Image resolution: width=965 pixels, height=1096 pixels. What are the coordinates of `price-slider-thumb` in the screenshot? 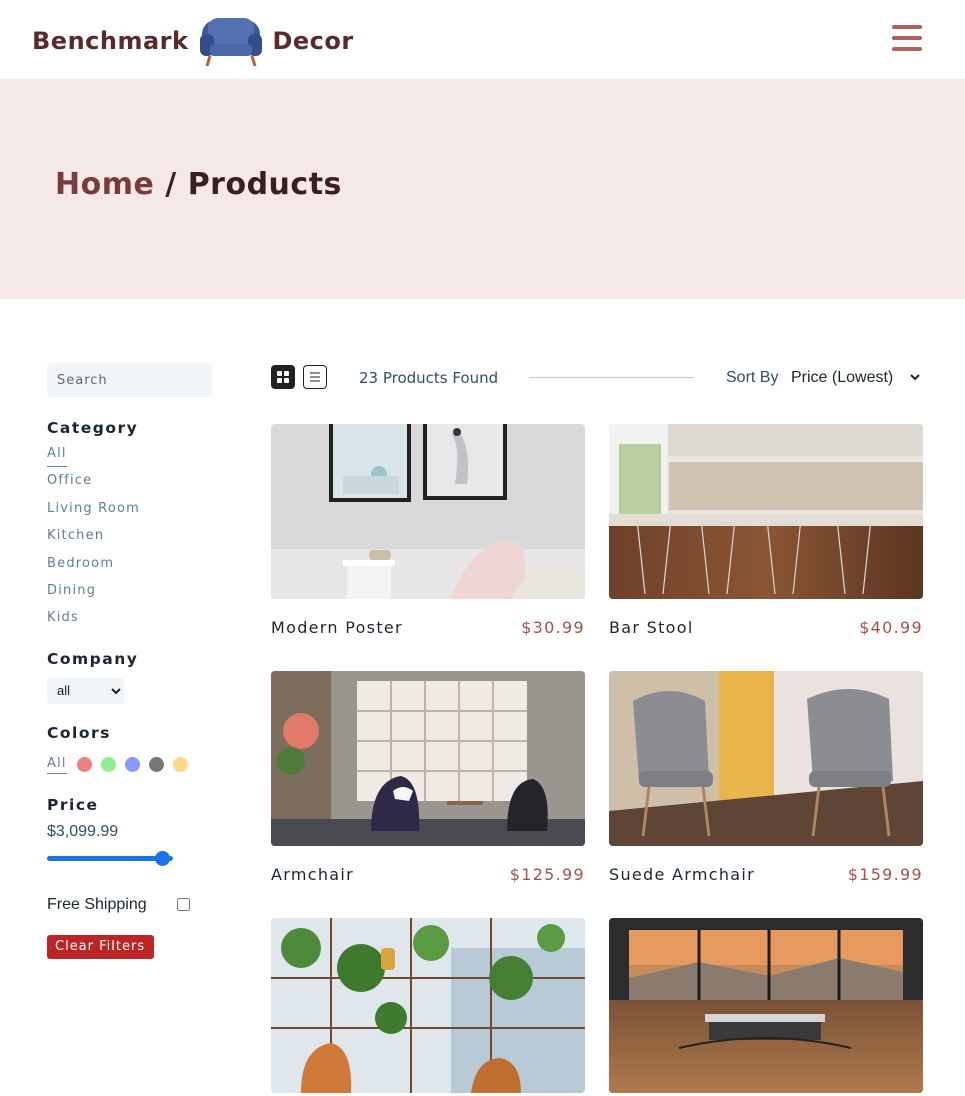 It's located at (162, 858).